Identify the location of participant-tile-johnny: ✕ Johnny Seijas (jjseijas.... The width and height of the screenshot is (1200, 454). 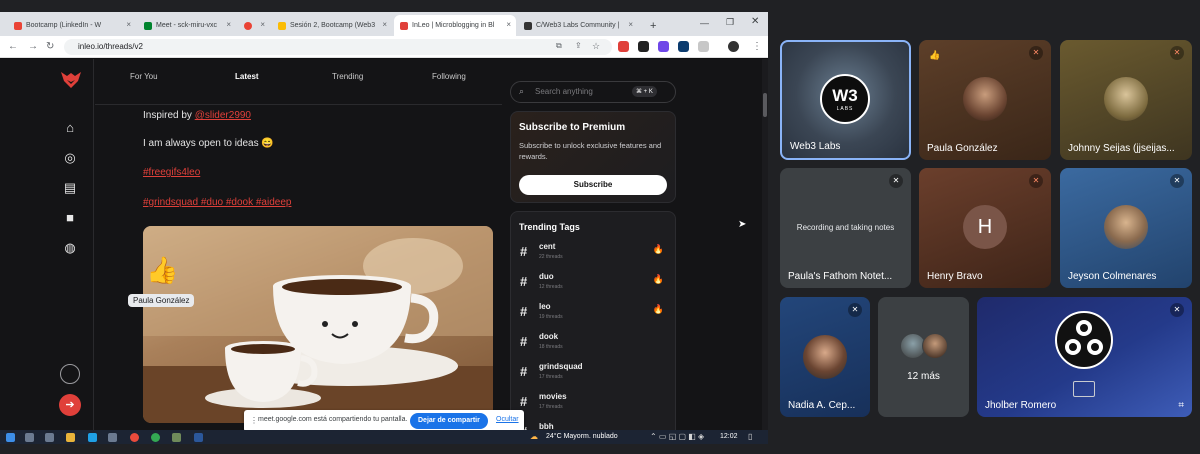
(1126, 100).